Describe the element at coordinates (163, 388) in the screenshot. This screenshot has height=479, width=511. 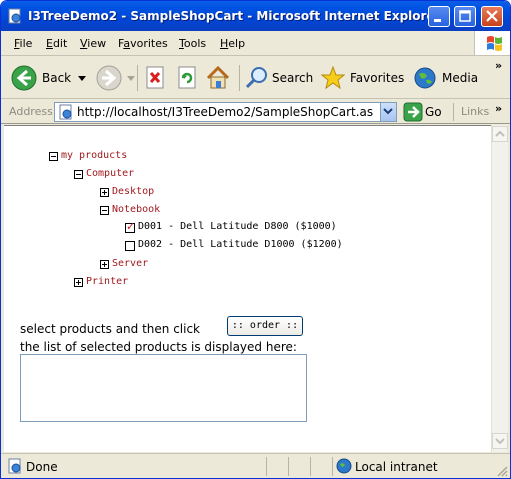
I see `selected-products-textarea` at that location.